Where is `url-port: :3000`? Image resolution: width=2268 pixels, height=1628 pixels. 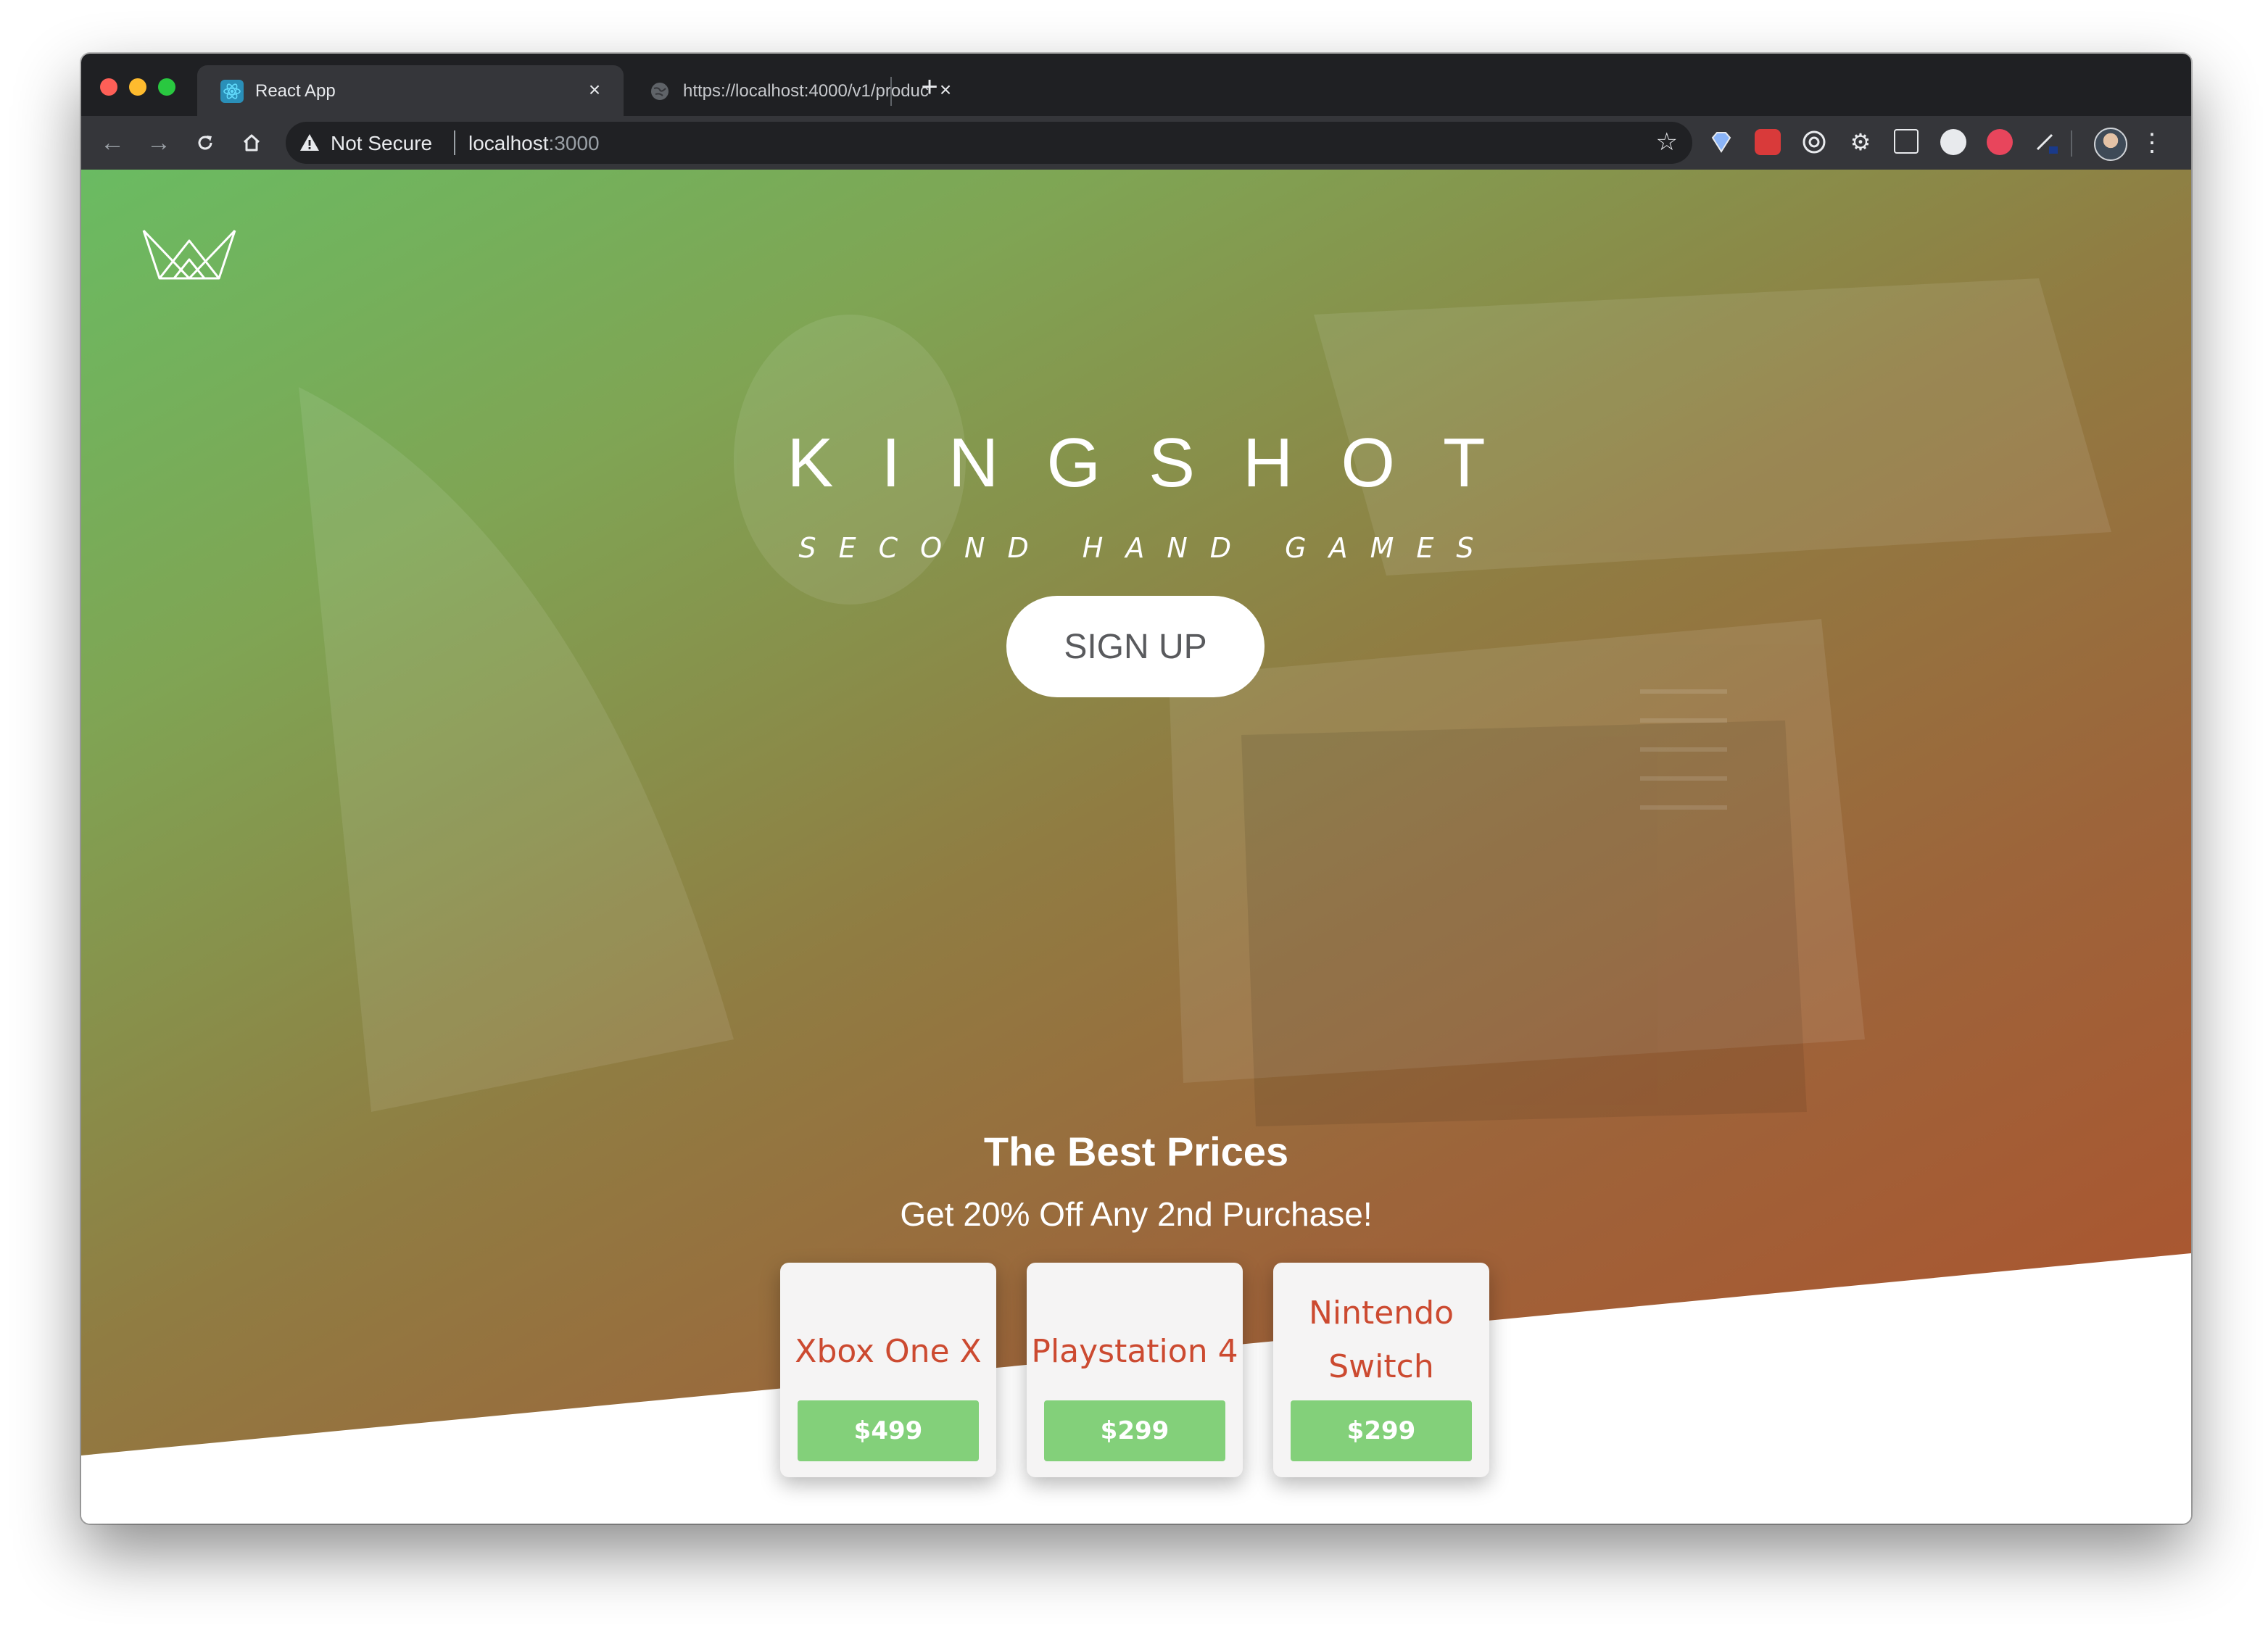
url-port: :3000 is located at coordinates (574, 143).